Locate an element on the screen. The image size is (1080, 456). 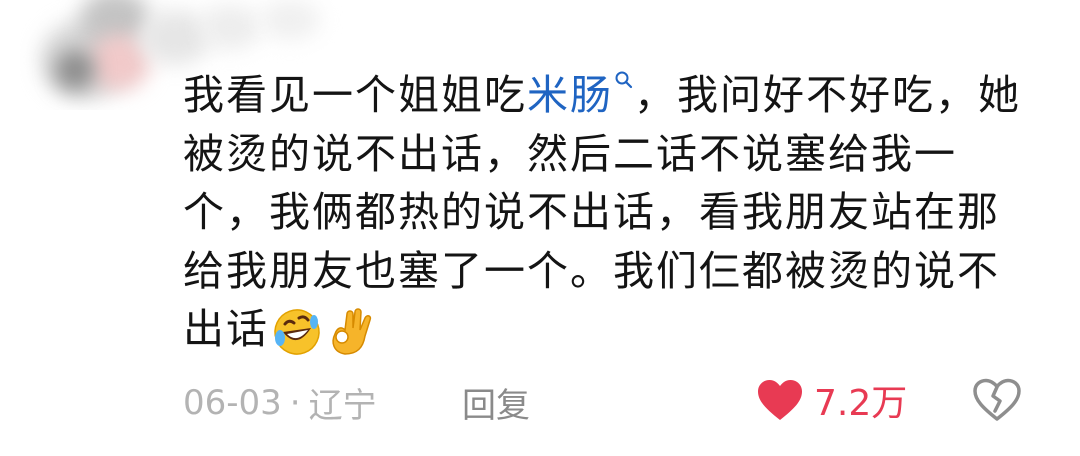
broken-heart-icon is located at coordinates (997, 400).